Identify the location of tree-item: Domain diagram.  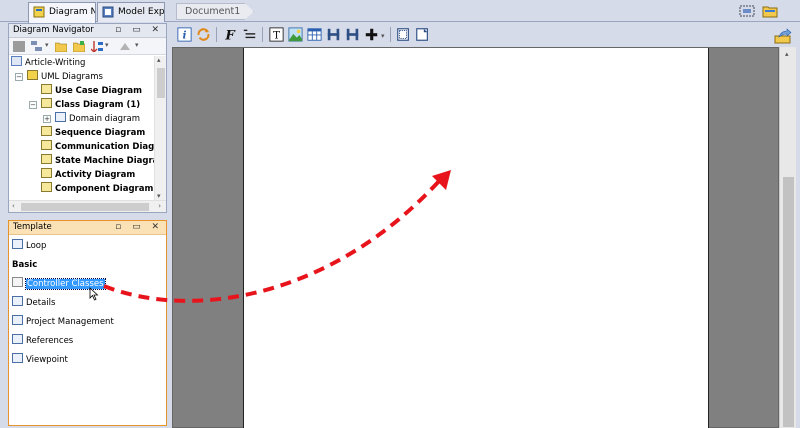
(97, 119).